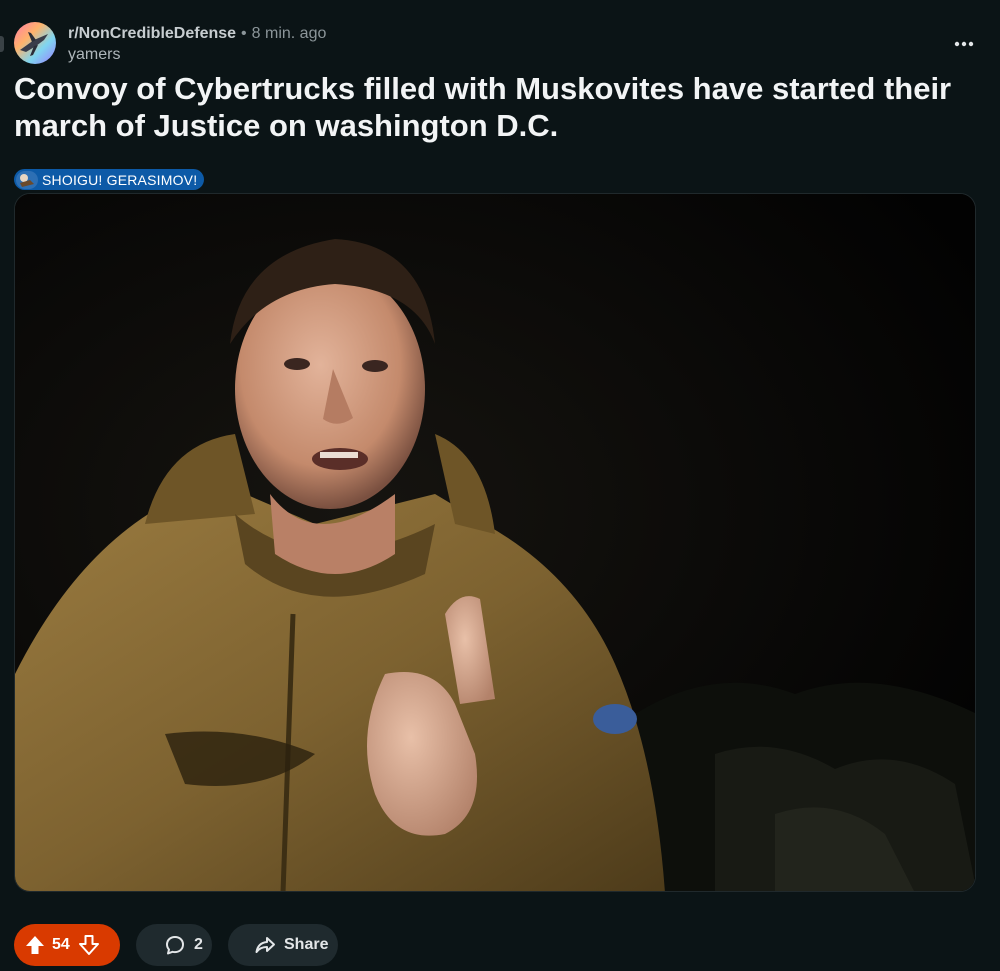 Image resolution: width=1000 pixels, height=971 pixels. I want to click on more-options-icon, so click(964, 44).